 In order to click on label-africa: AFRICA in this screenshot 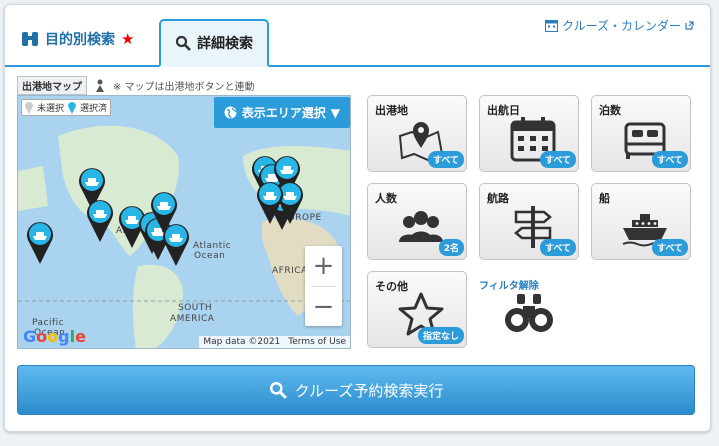, I will do `click(290, 271)`.